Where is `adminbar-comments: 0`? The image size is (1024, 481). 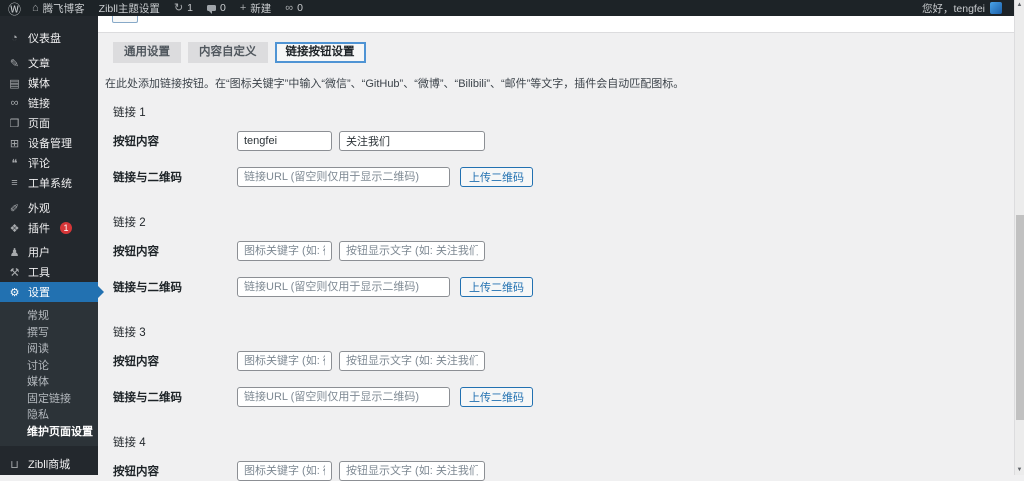 adminbar-comments: 0 is located at coordinates (216, 8).